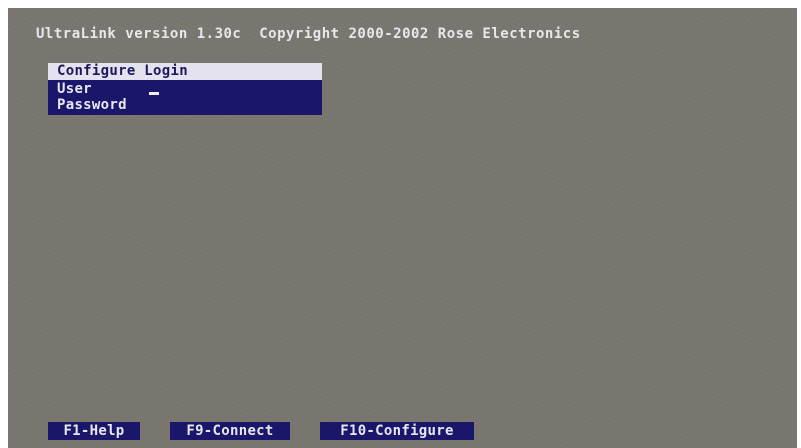  Describe the element at coordinates (92, 105) in the screenshot. I see `password-label: Password` at that location.